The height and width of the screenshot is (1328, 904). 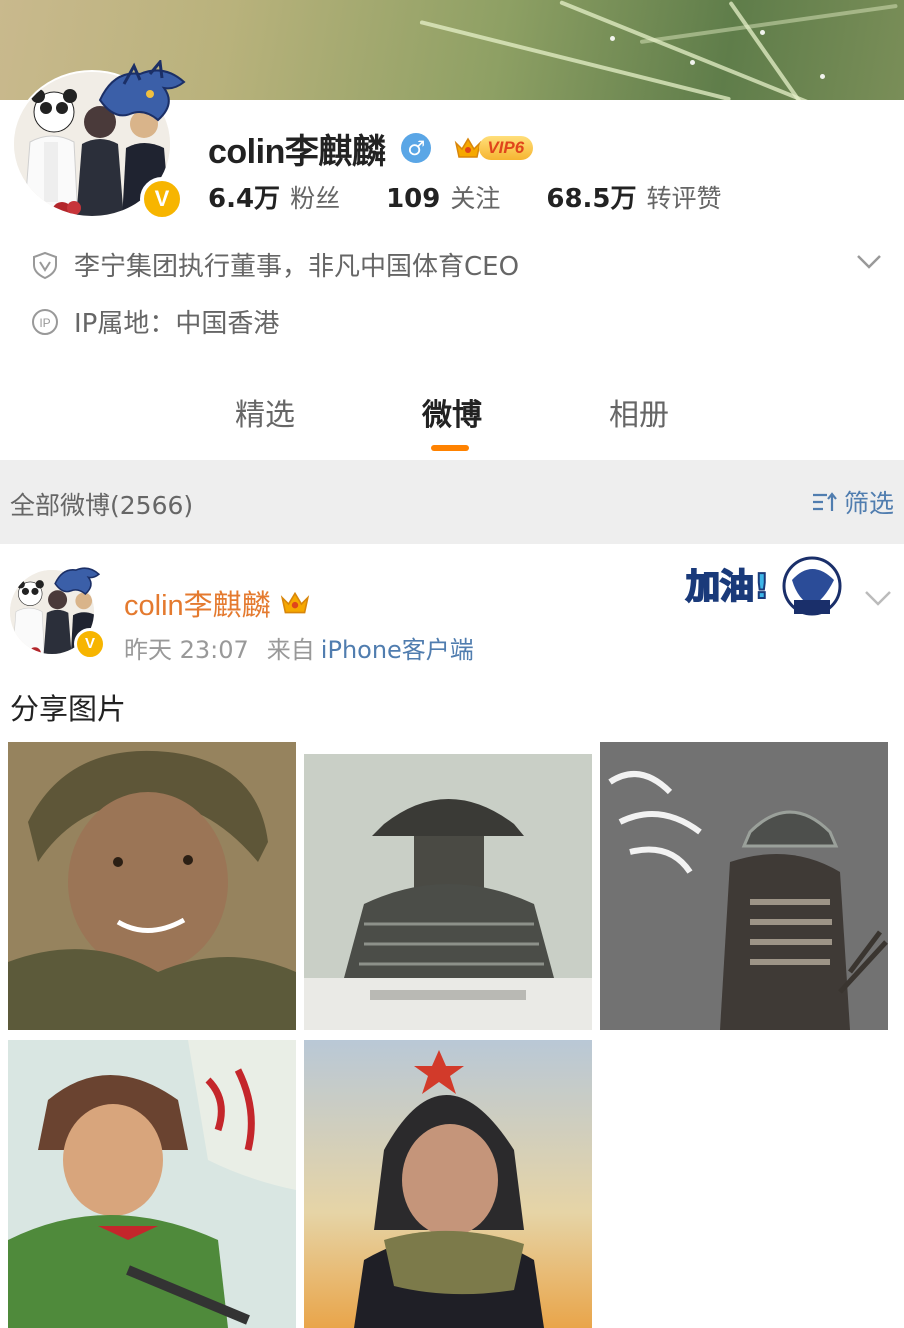 I want to click on stat-following: 109 关注, so click(x=443, y=197).